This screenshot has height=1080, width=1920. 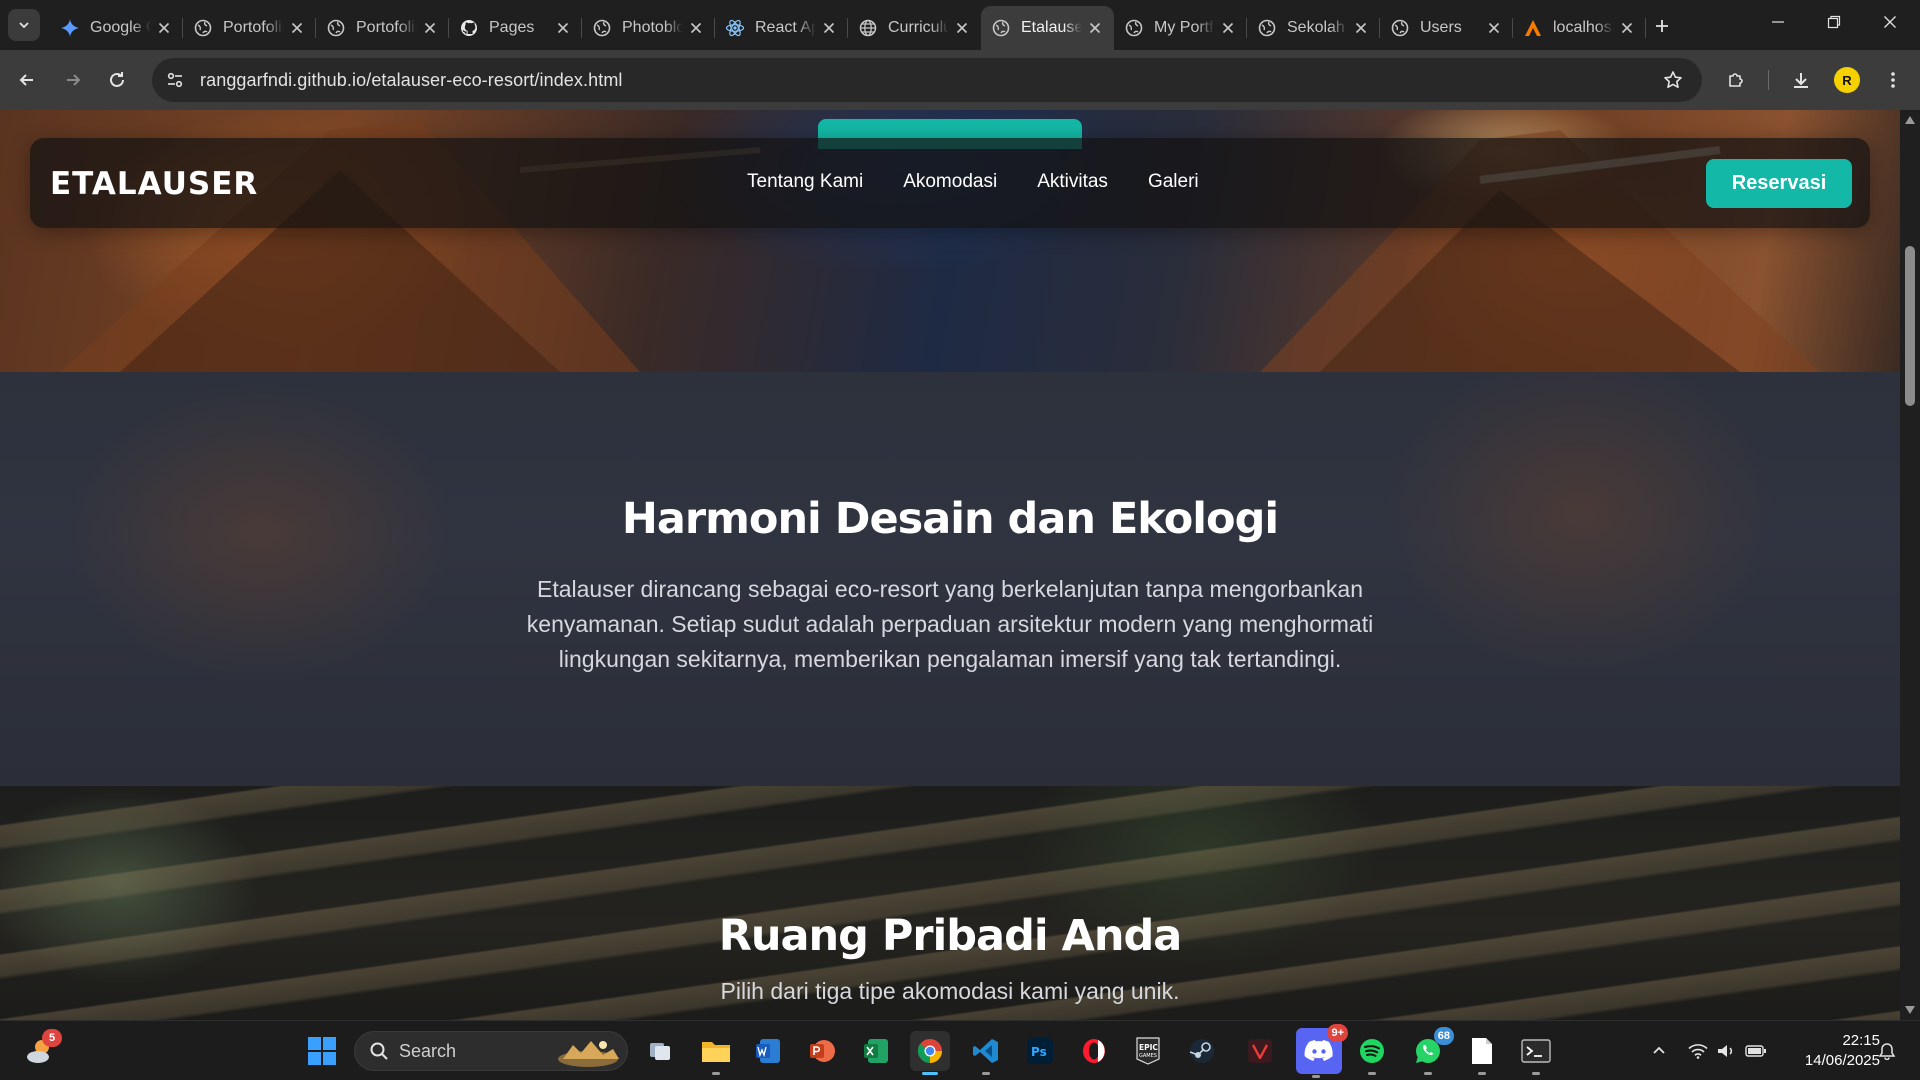 I want to click on taskbar-app-vivaldi, so click(x=1260, y=1051).